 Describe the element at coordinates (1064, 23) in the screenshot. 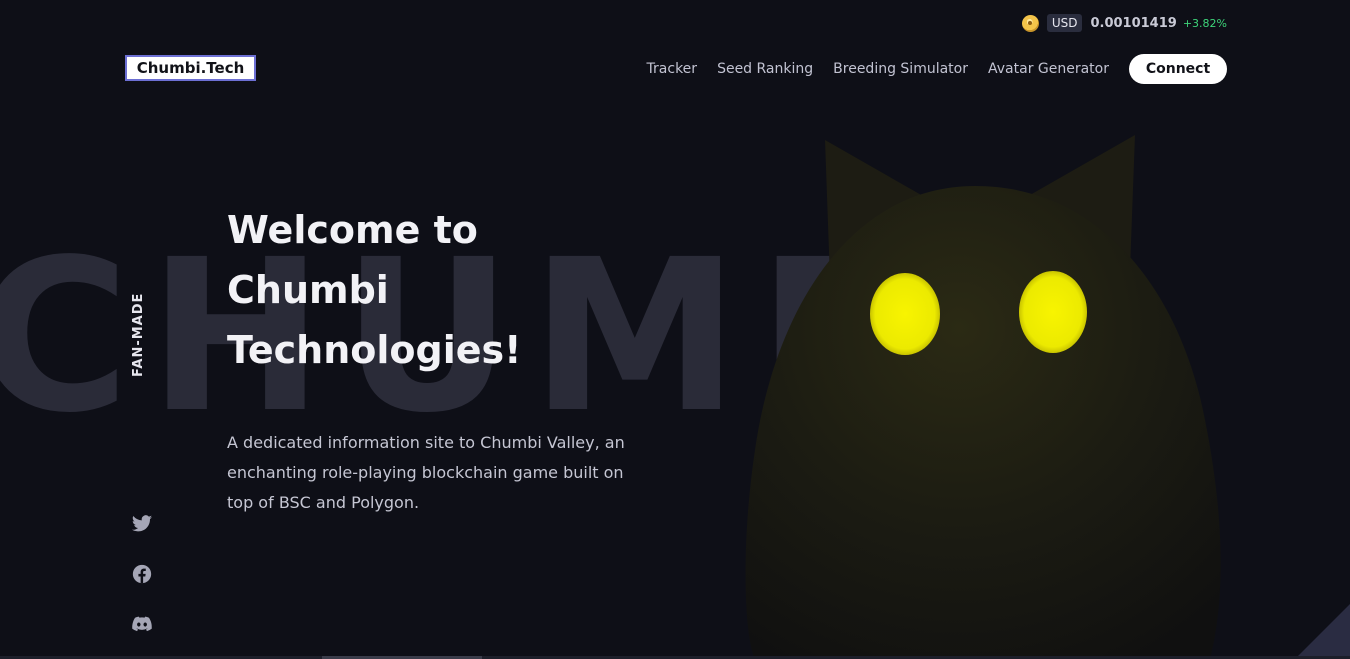

I see `currency-badge: USD` at that location.